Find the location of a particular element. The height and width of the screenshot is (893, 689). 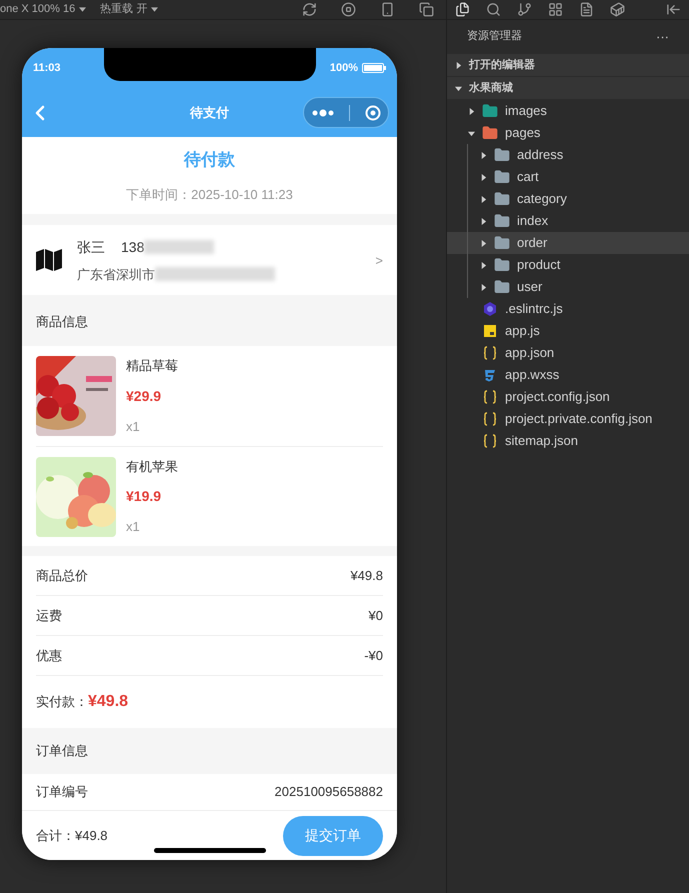

tree-item: pages is located at coordinates (568, 133).